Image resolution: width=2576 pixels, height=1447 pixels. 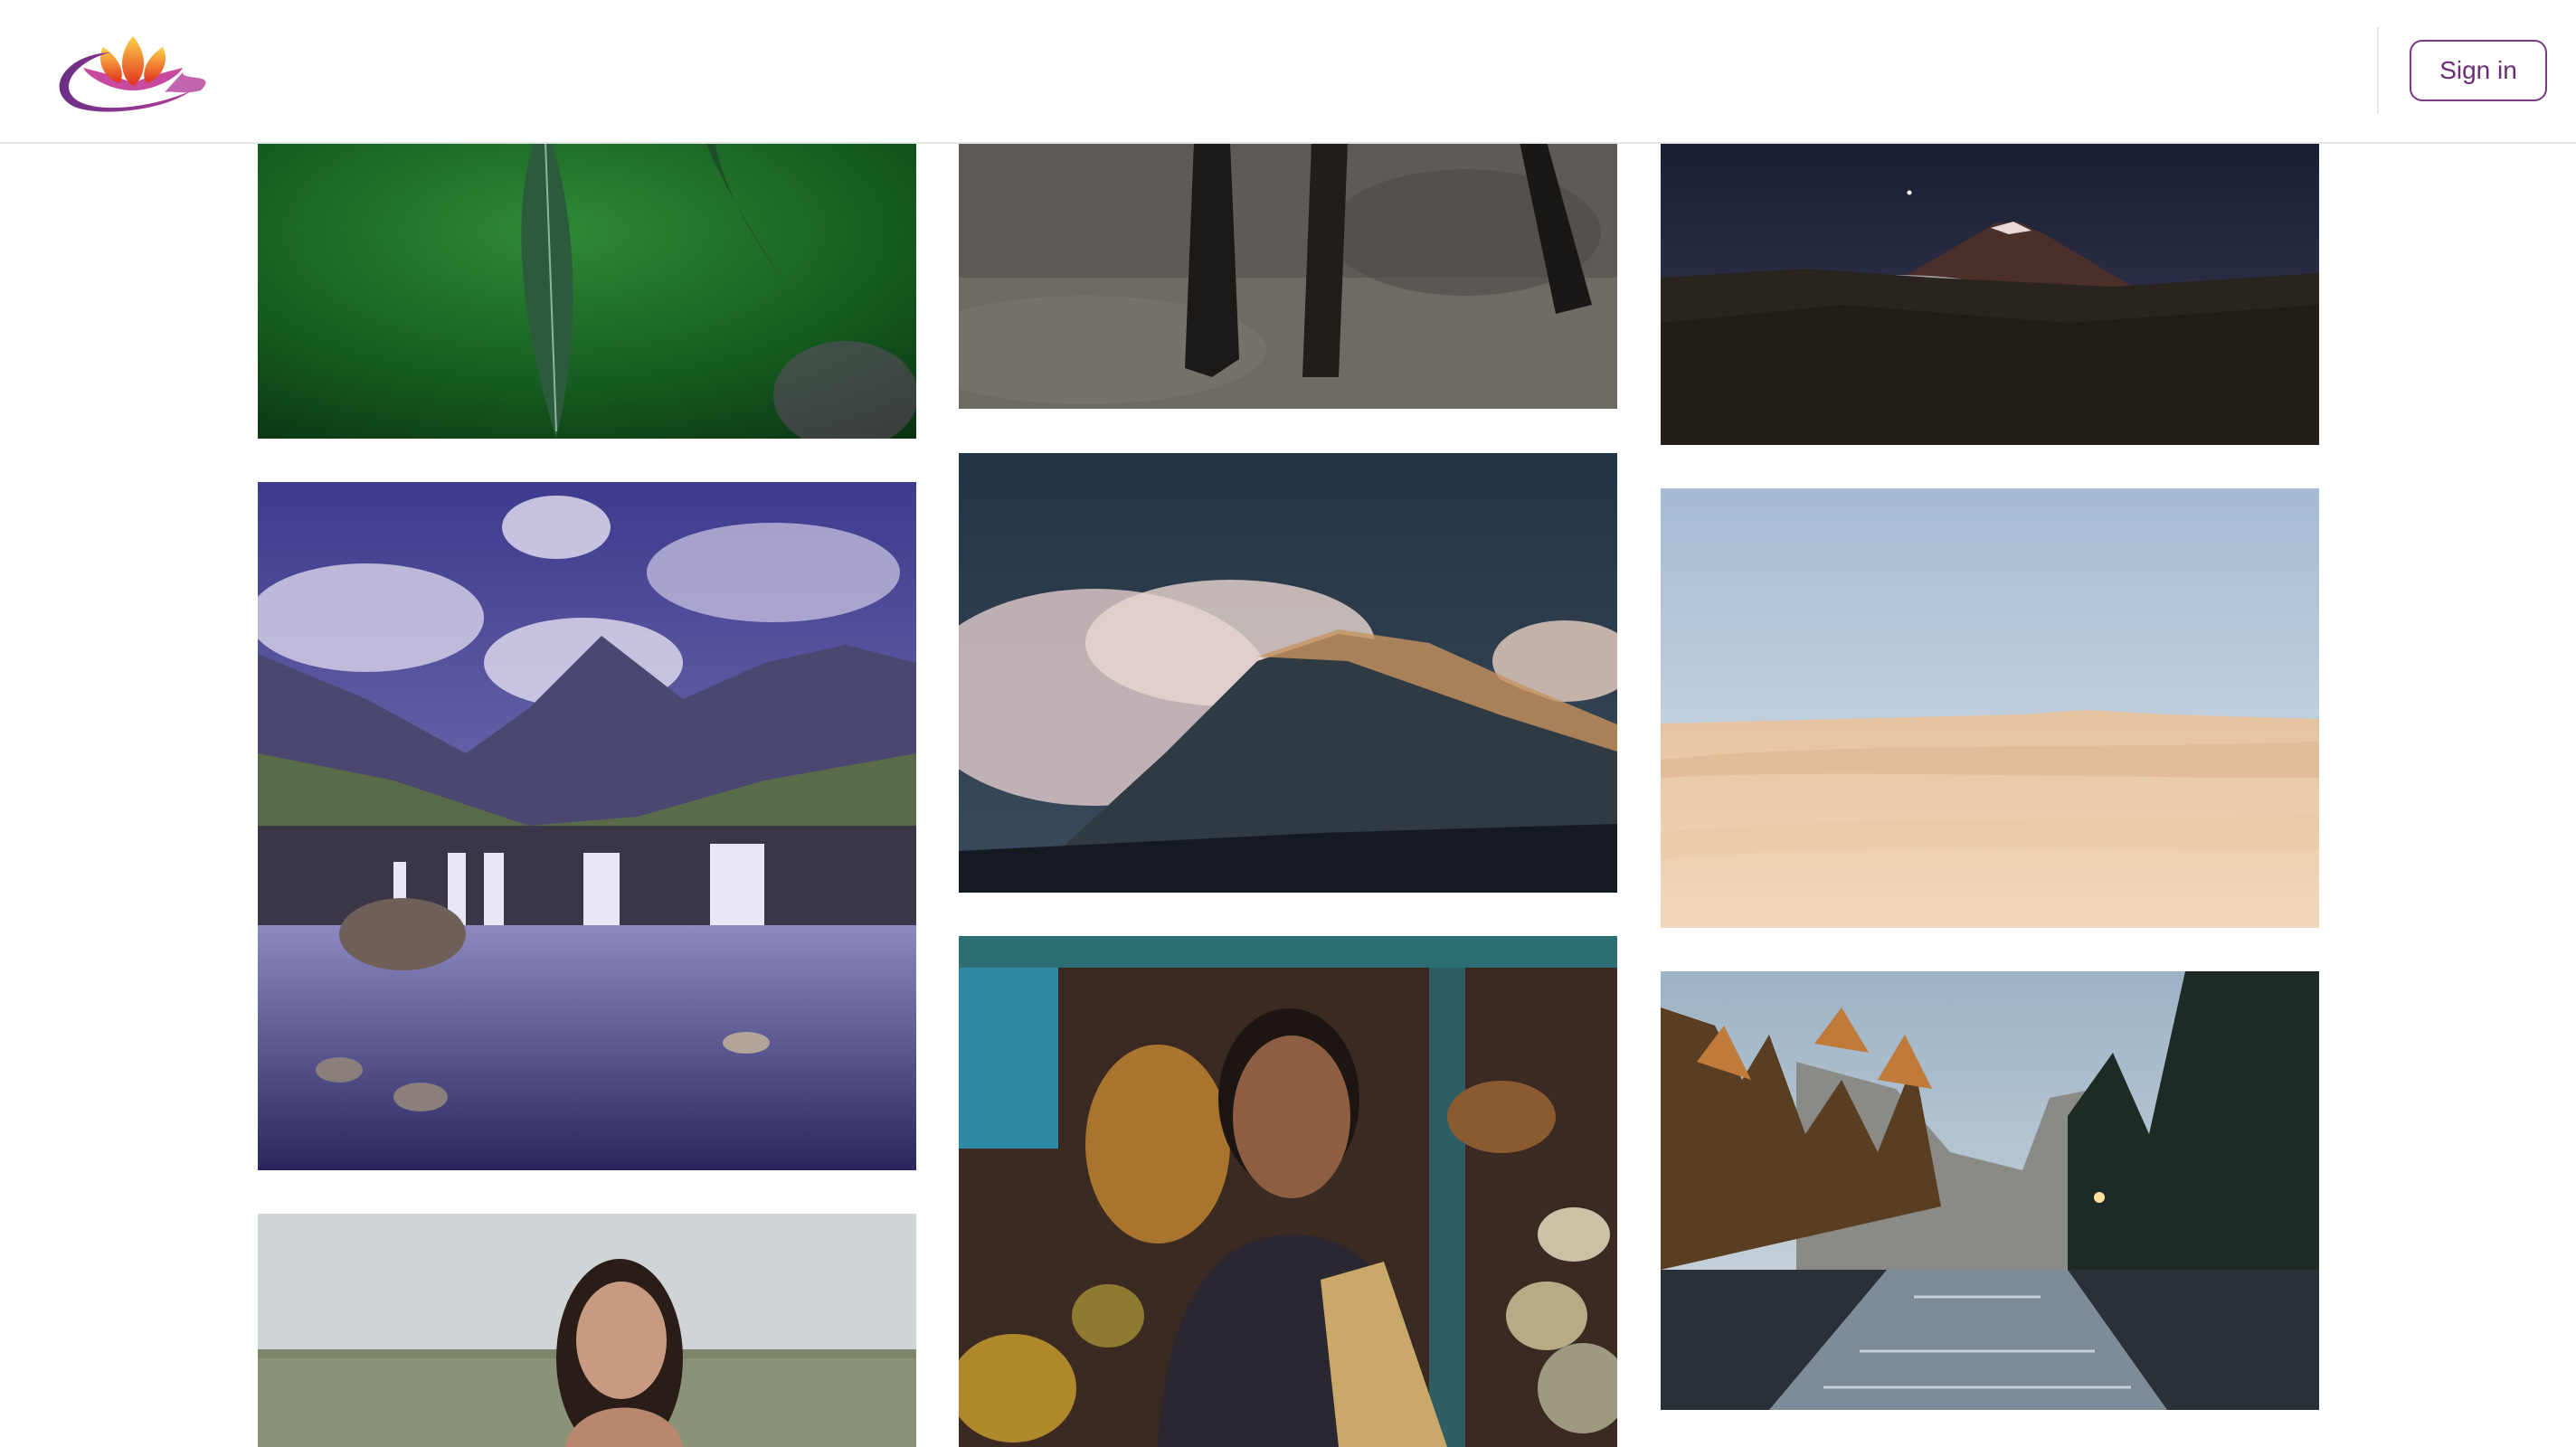 I want to click on photo-tile-woman-meditating, so click(x=587, y=1330).